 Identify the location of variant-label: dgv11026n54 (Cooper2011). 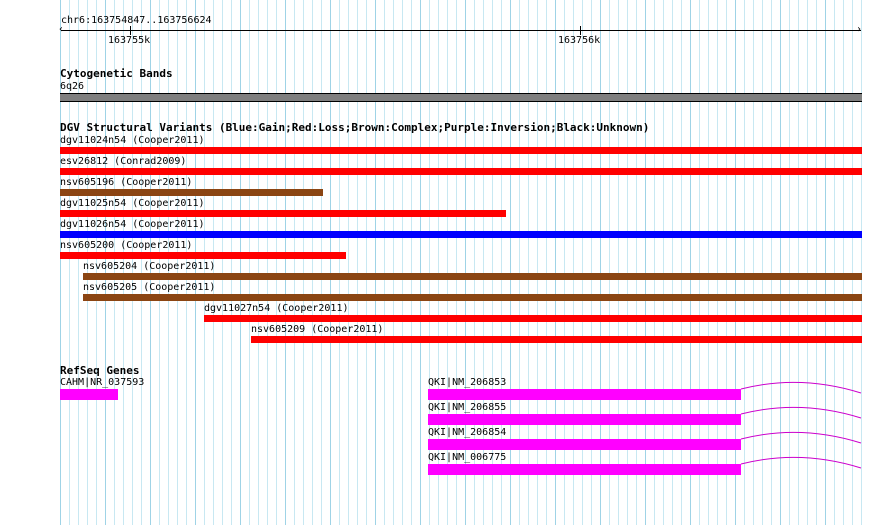
(132, 224).